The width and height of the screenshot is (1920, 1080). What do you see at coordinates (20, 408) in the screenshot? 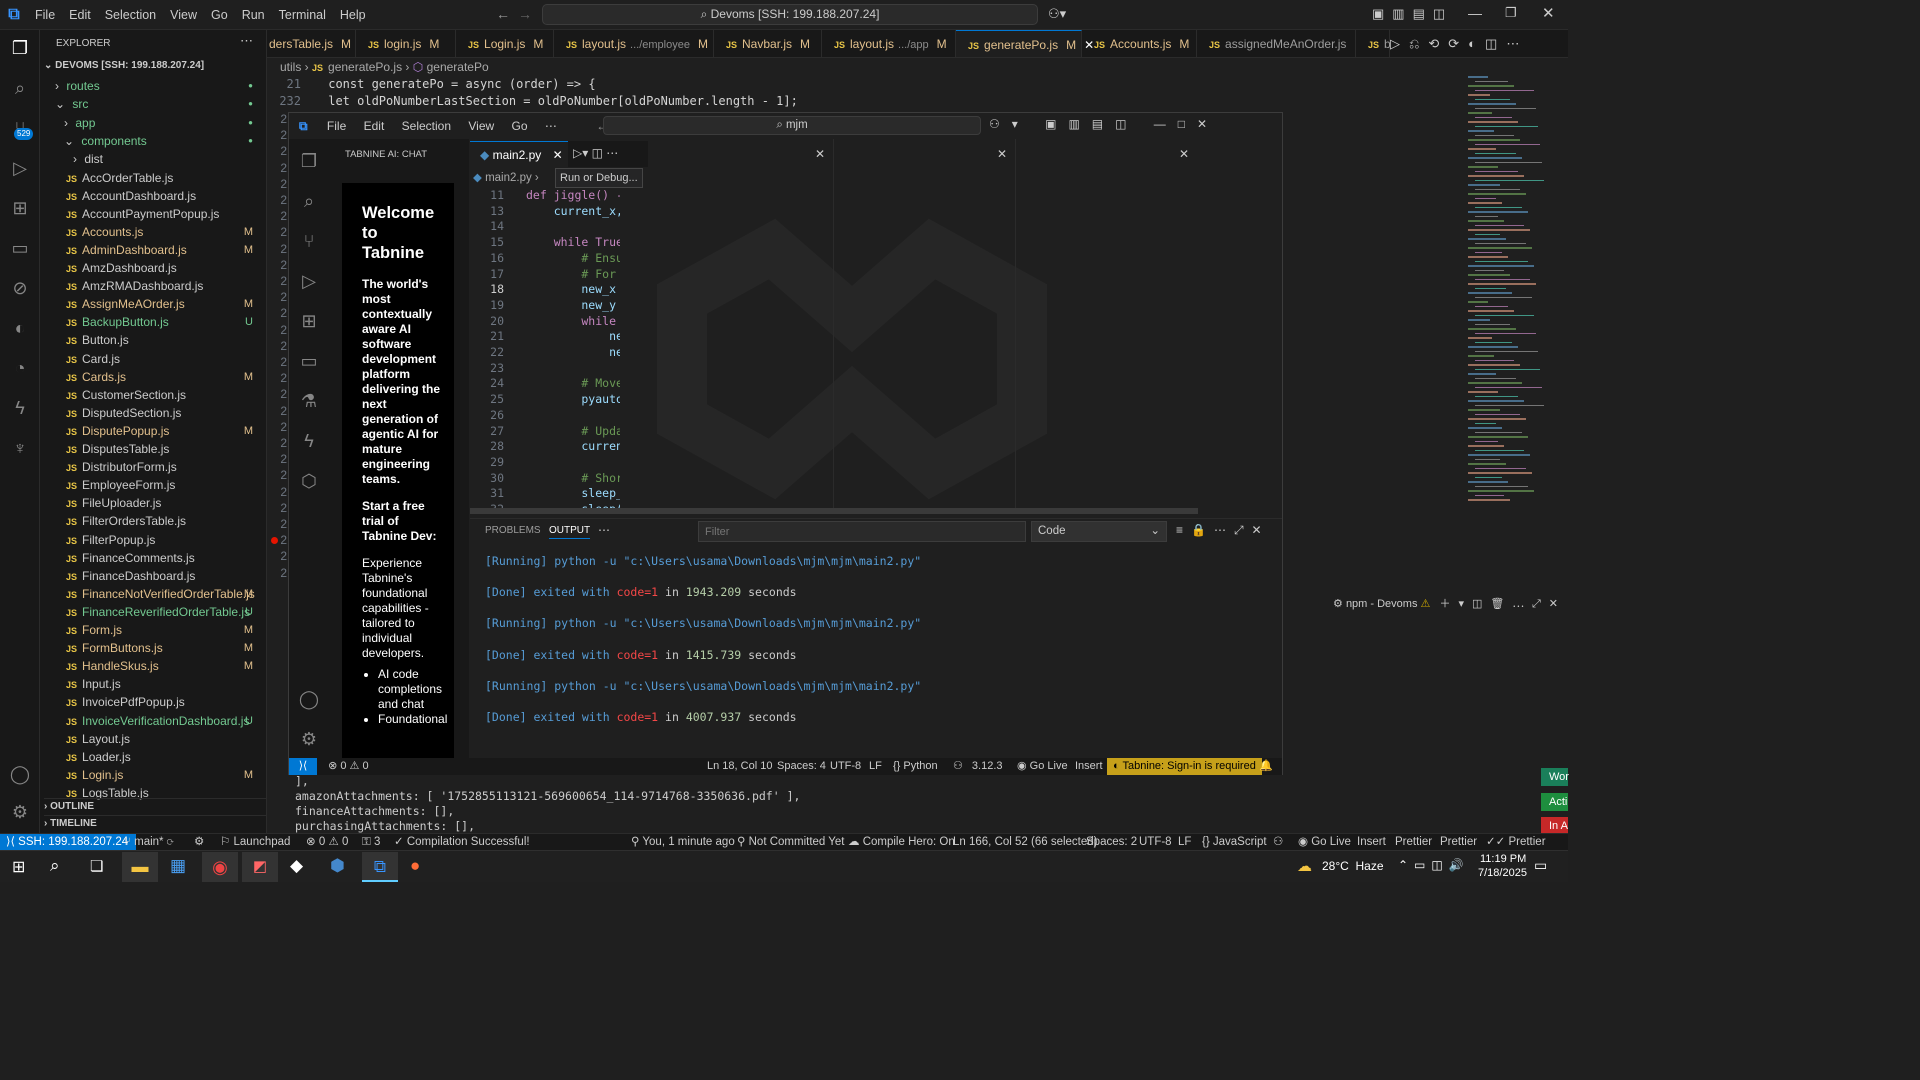
I see `thunder-icon: ϟ` at bounding box center [20, 408].